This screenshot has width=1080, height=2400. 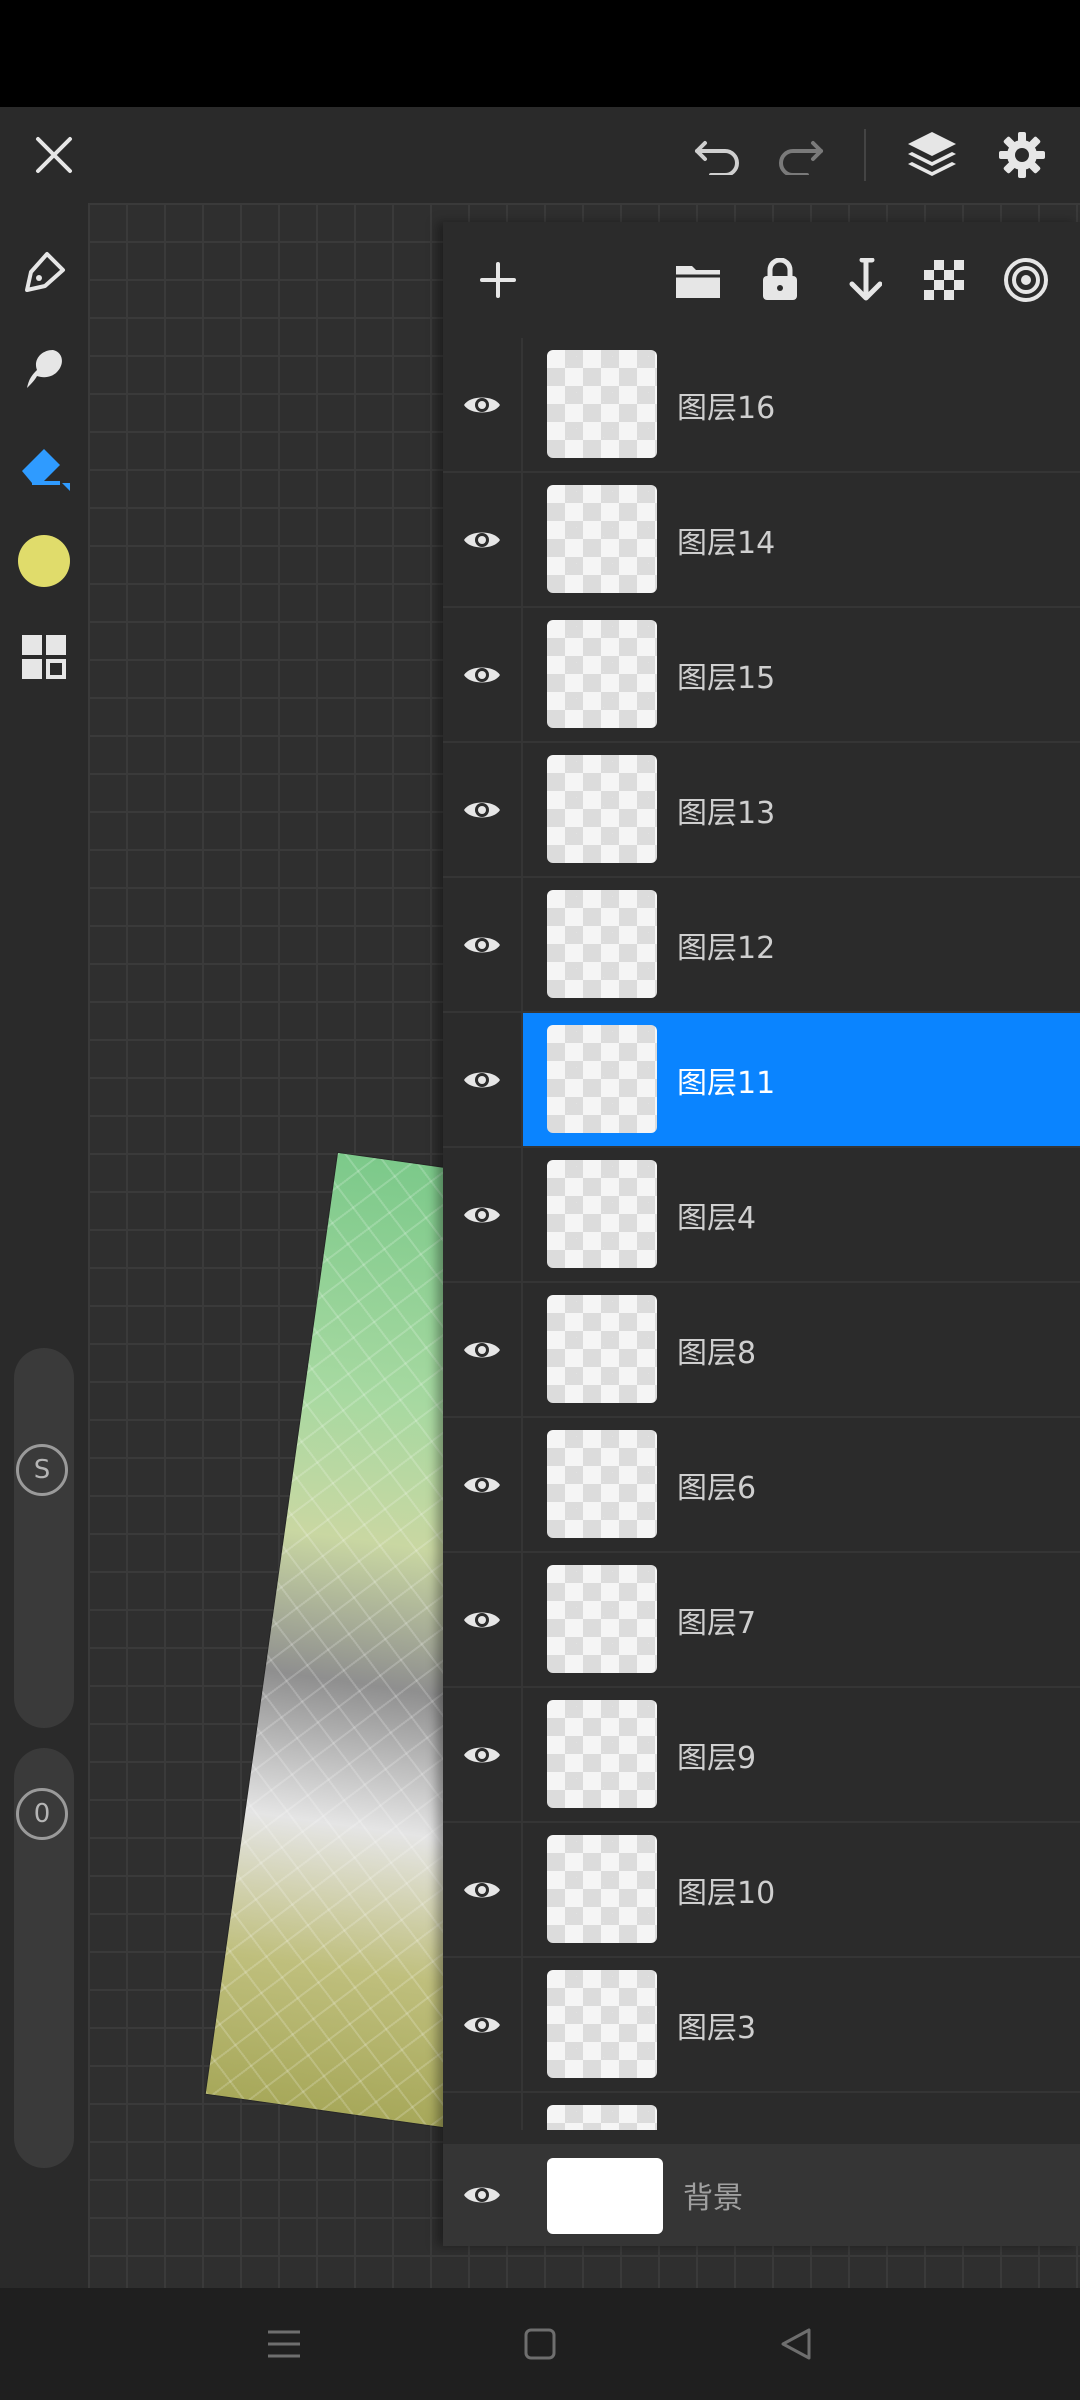 I want to click on layer-row: 图层10, so click(x=761, y=1890).